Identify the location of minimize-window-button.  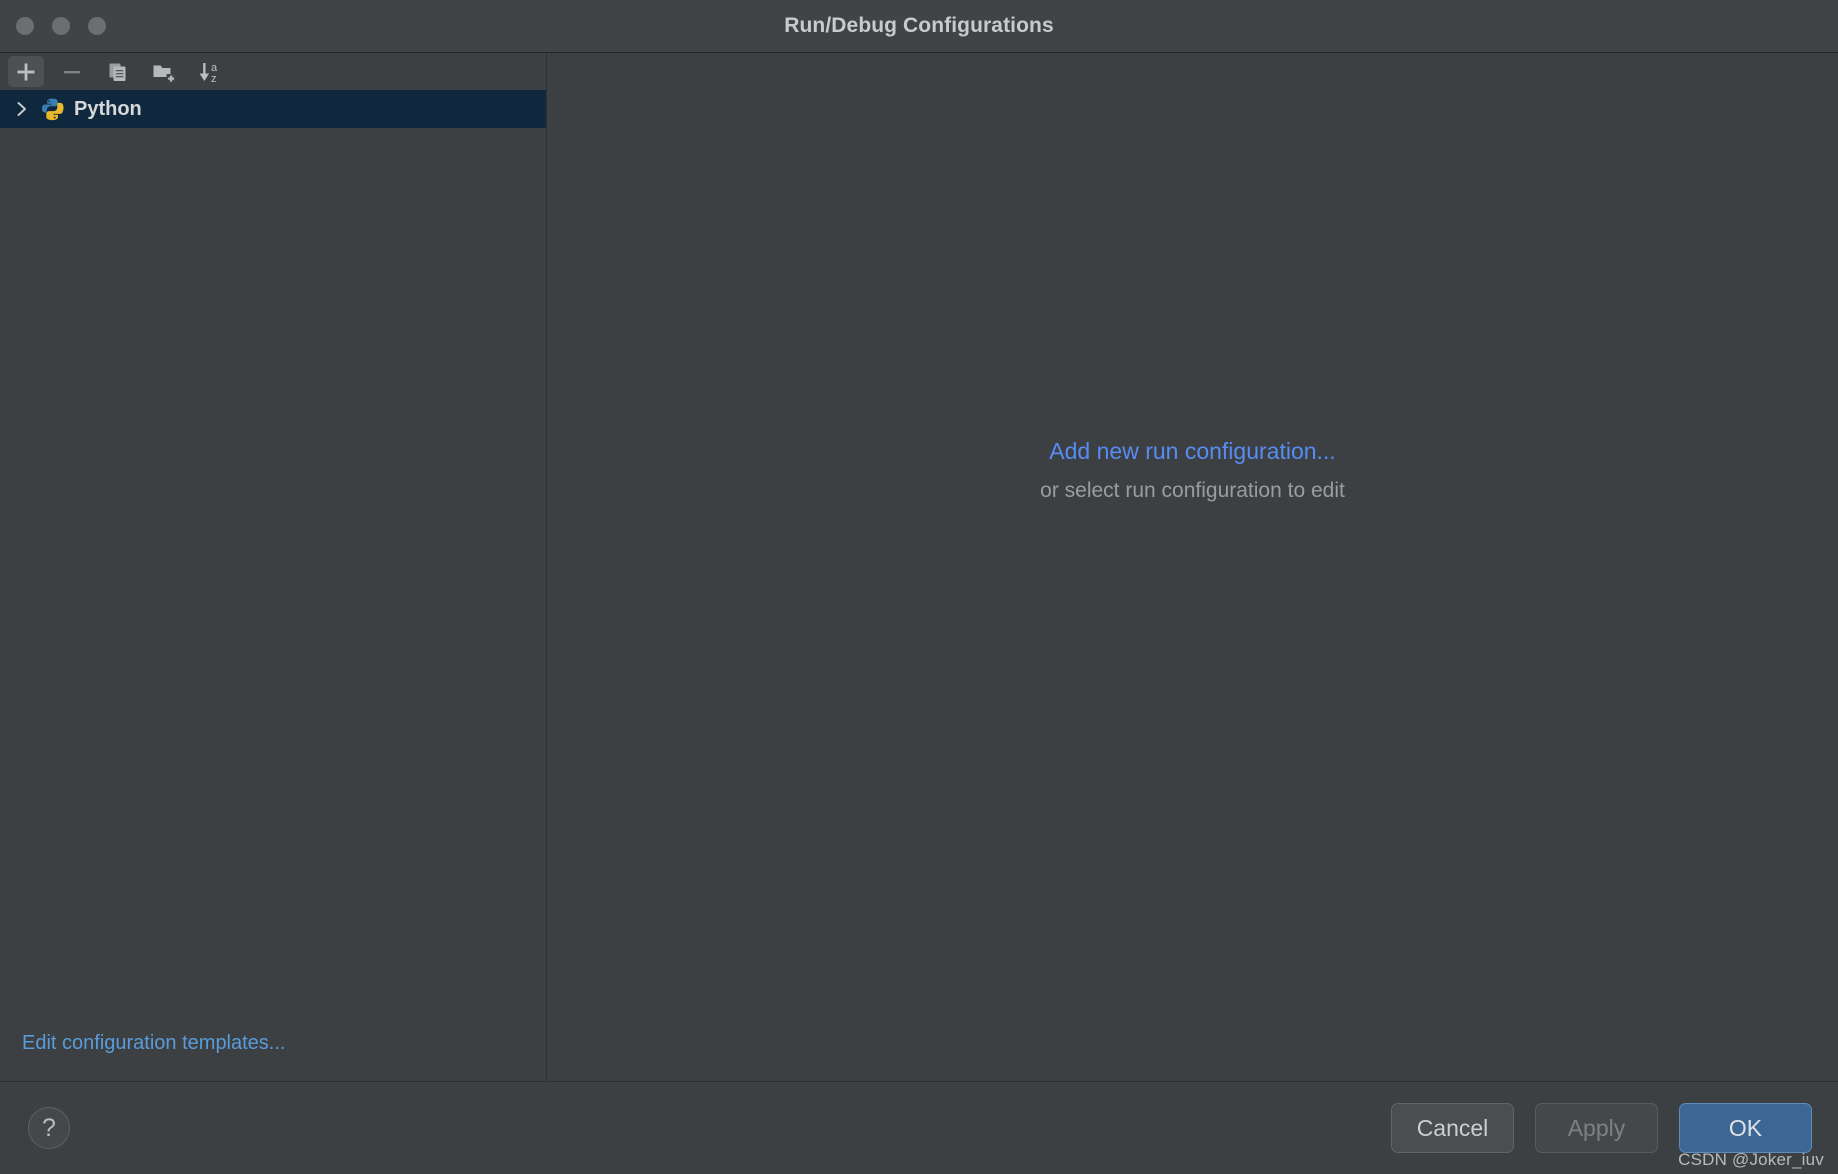
(61, 26).